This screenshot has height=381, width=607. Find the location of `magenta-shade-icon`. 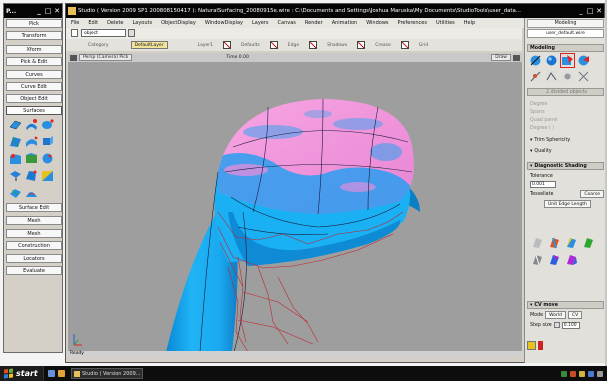

magenta-shade-icon is located at coordinates (571, 259).